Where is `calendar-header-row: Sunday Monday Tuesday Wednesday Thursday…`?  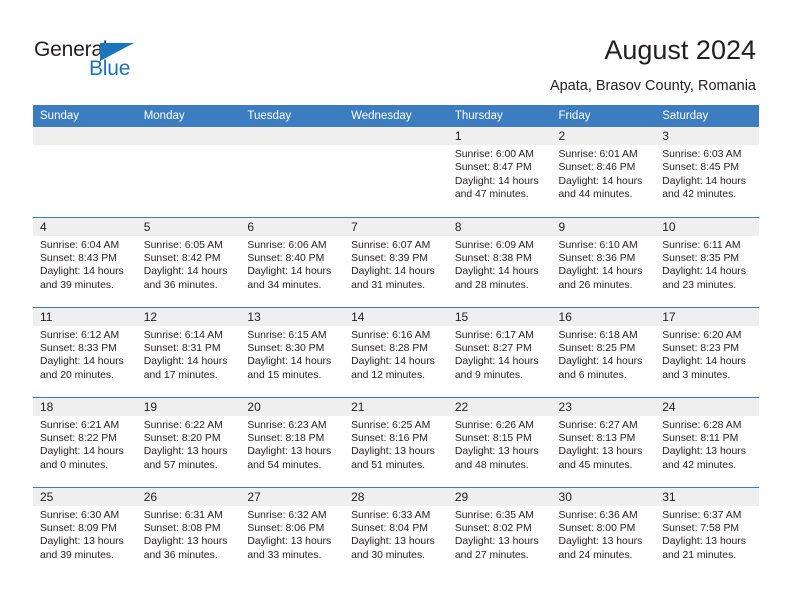 calendar-header-row: Sunday Monday Tuesday Wednesday Thursday… is located at coordinates (396, 116).